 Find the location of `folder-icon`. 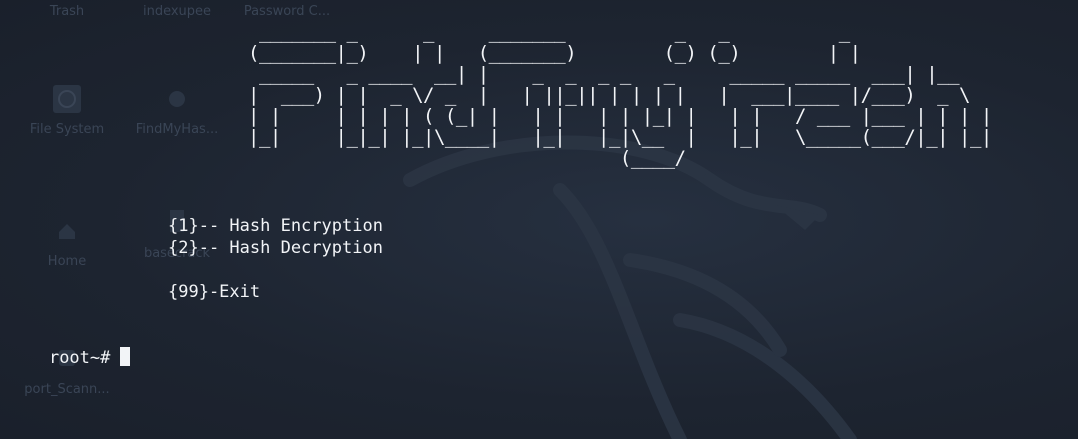

folder-icon is located at coordinates (177, 99).